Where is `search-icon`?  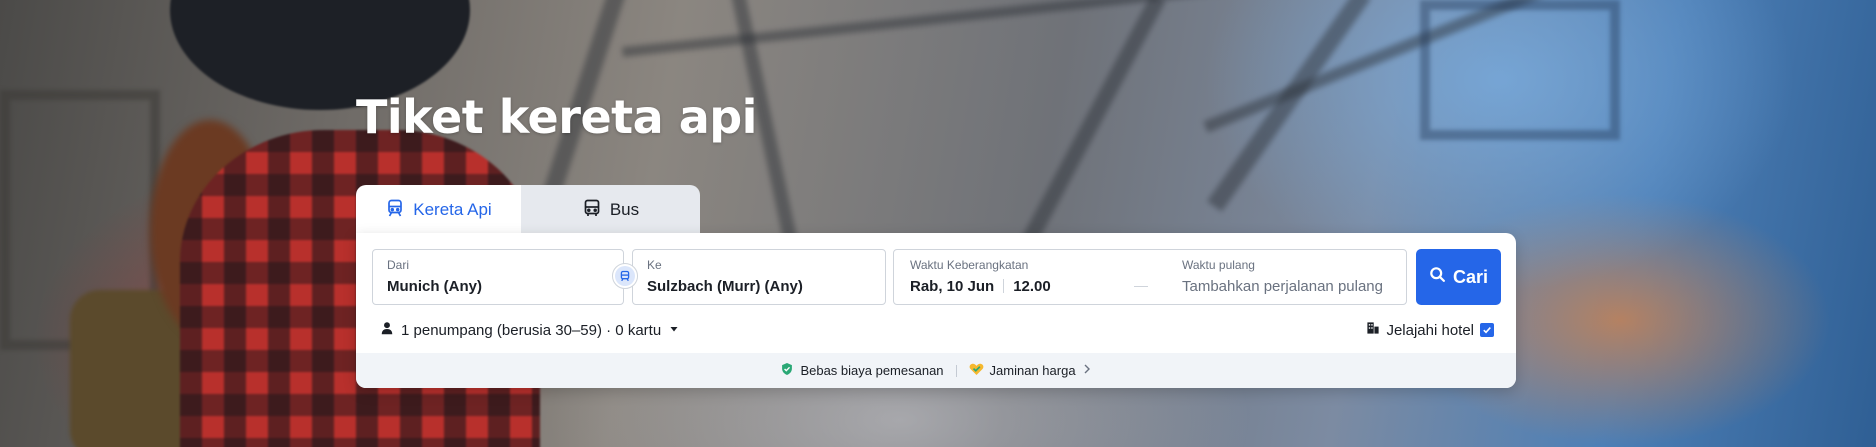
search-icon is located at coordinates (1437, 277).